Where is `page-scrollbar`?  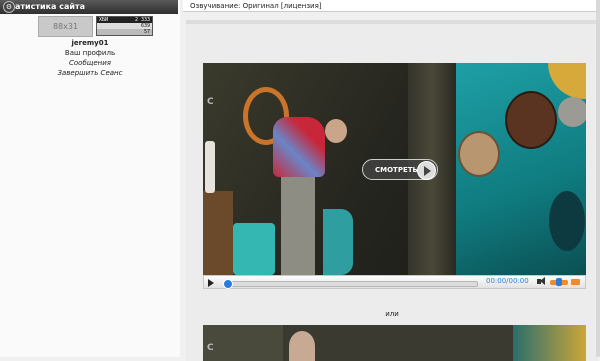
page-scrollbar is located at coordinates (598, 178).